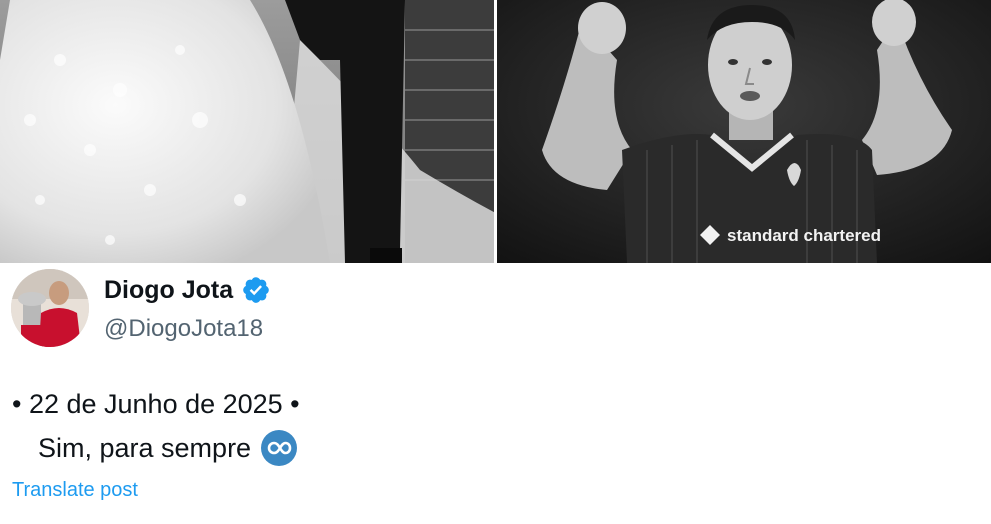  What do you see at coordinates (183, 329) in the screenshot?
I see `author-handle: @DiogoJota18` at bounding box center [183, 329].